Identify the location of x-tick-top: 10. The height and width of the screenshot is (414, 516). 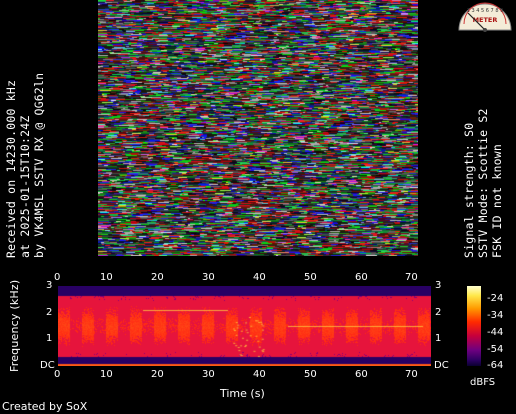
(106, 277).